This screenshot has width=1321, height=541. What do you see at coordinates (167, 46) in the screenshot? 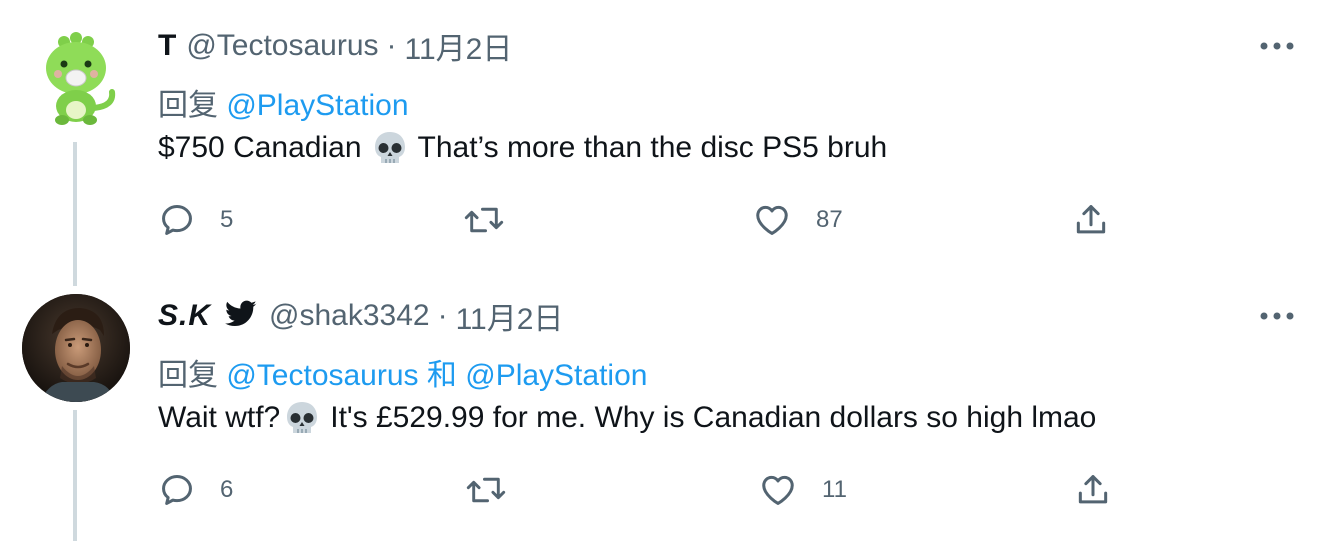
I see `display-name: T` at bounding box center [167, 46].